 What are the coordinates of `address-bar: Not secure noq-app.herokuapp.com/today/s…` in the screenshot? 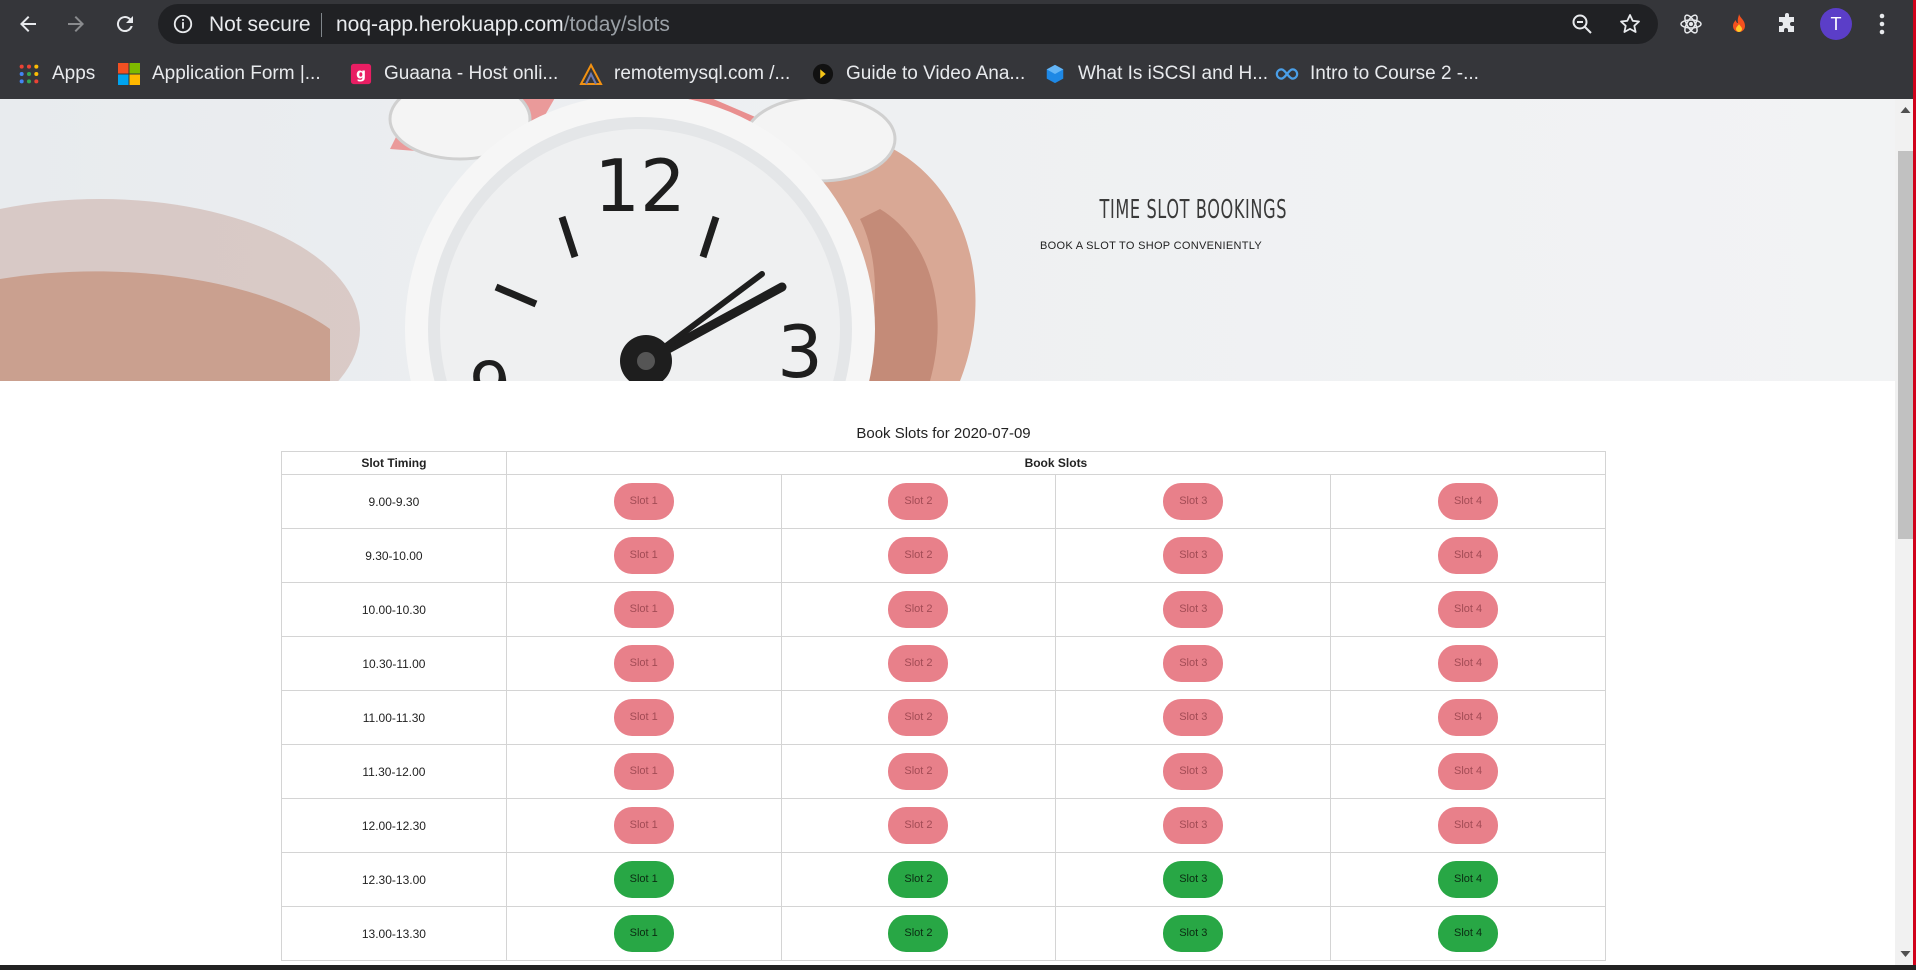 It's located at (908, 24).